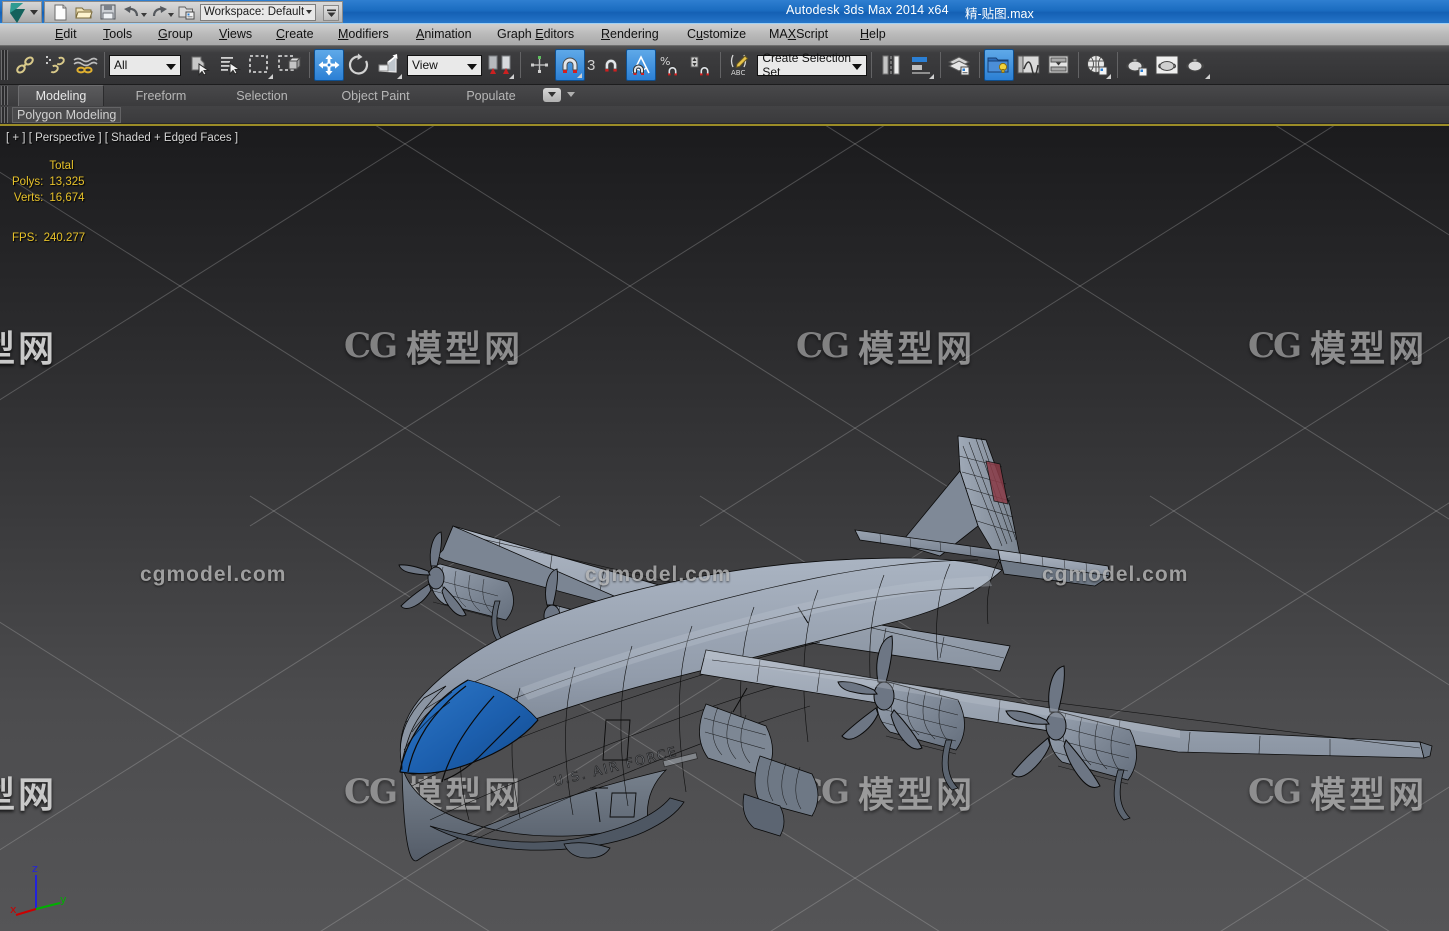 The width and height of the screenshot is (1449, 931). Describe the element at coordinates (1137, 67) in the screenshot. I see `teapot-render-setup-icon` at that location.